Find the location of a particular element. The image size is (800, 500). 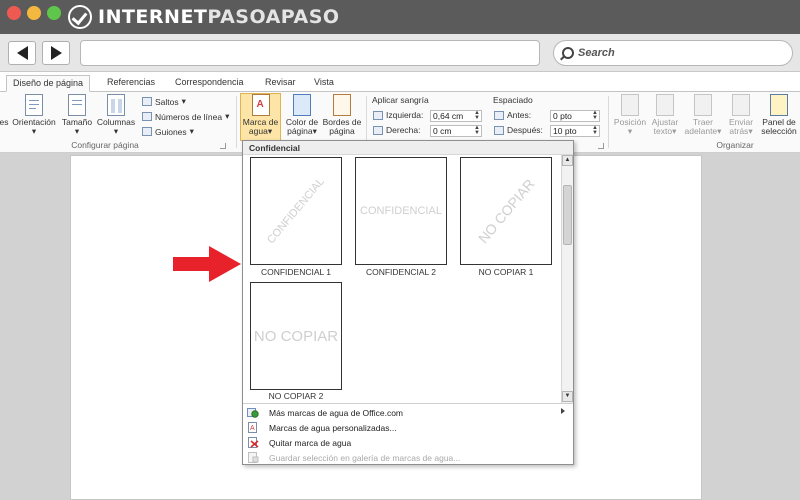

parrafo-launcher is located at coordinates (601, 146).